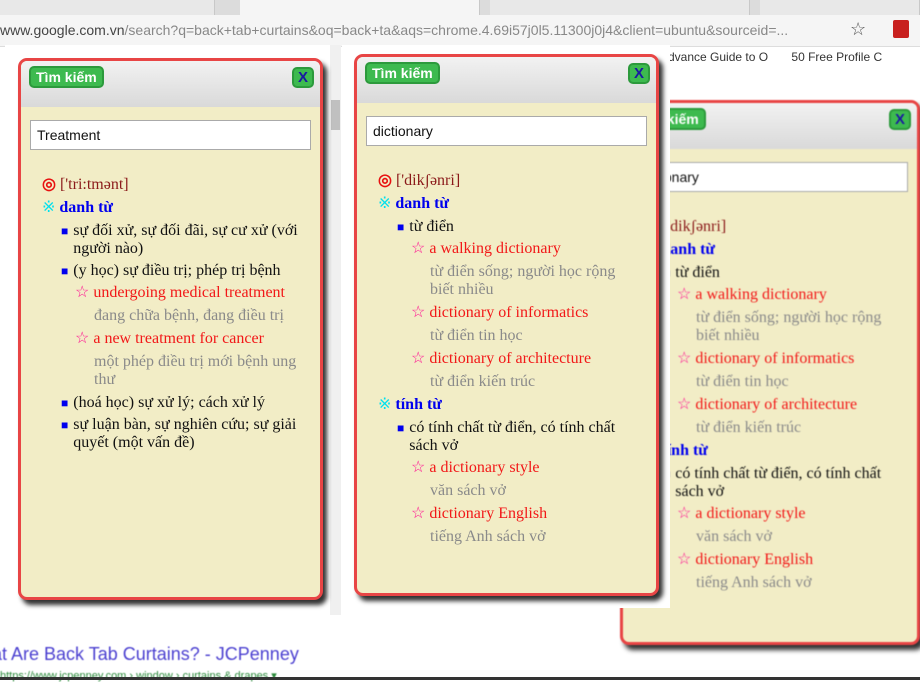  Describe the element at coordinates (169, 402) in the screenshot. I see `sense-text: (hoá học) sự xử lý; cách xử lý` at that location.